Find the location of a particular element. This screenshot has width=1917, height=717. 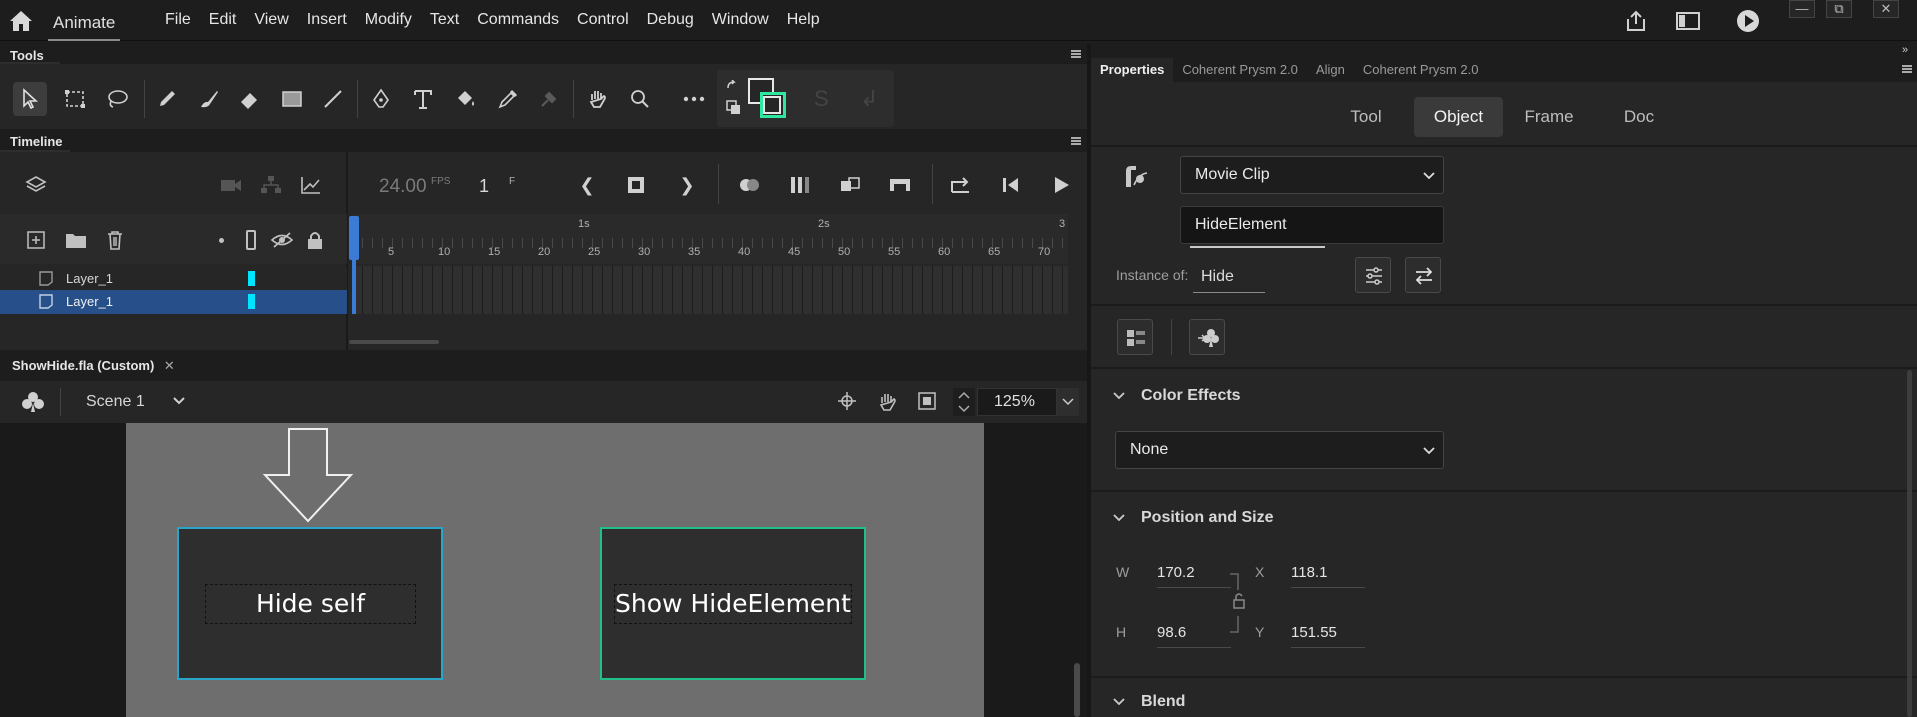

tab-coherent-prysm: Coherent Prysm 2.0 is located at coordinates (1240, 70).